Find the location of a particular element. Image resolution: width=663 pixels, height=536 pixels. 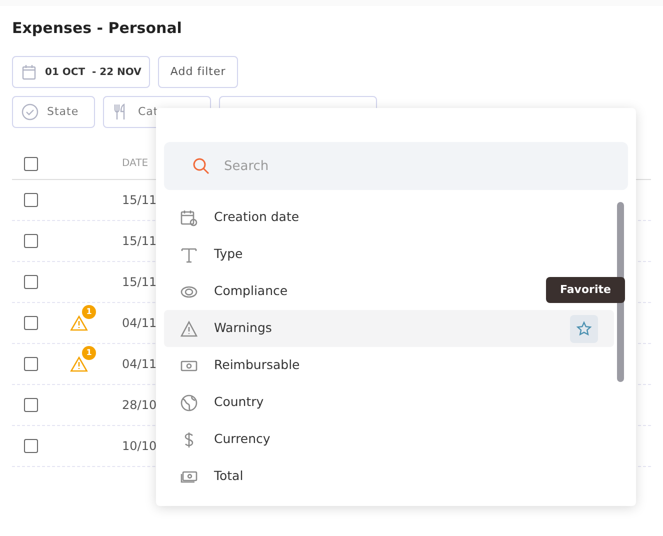

page-title: Expenses - Personal is located at coordinates (97, 28).